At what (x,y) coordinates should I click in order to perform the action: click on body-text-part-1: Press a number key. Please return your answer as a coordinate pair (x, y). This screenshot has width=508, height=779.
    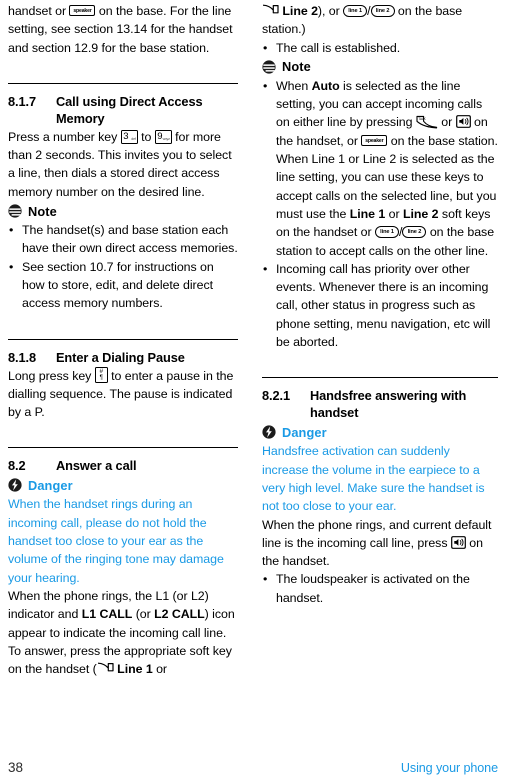
    Looking at the image, I should click on (63, 136).